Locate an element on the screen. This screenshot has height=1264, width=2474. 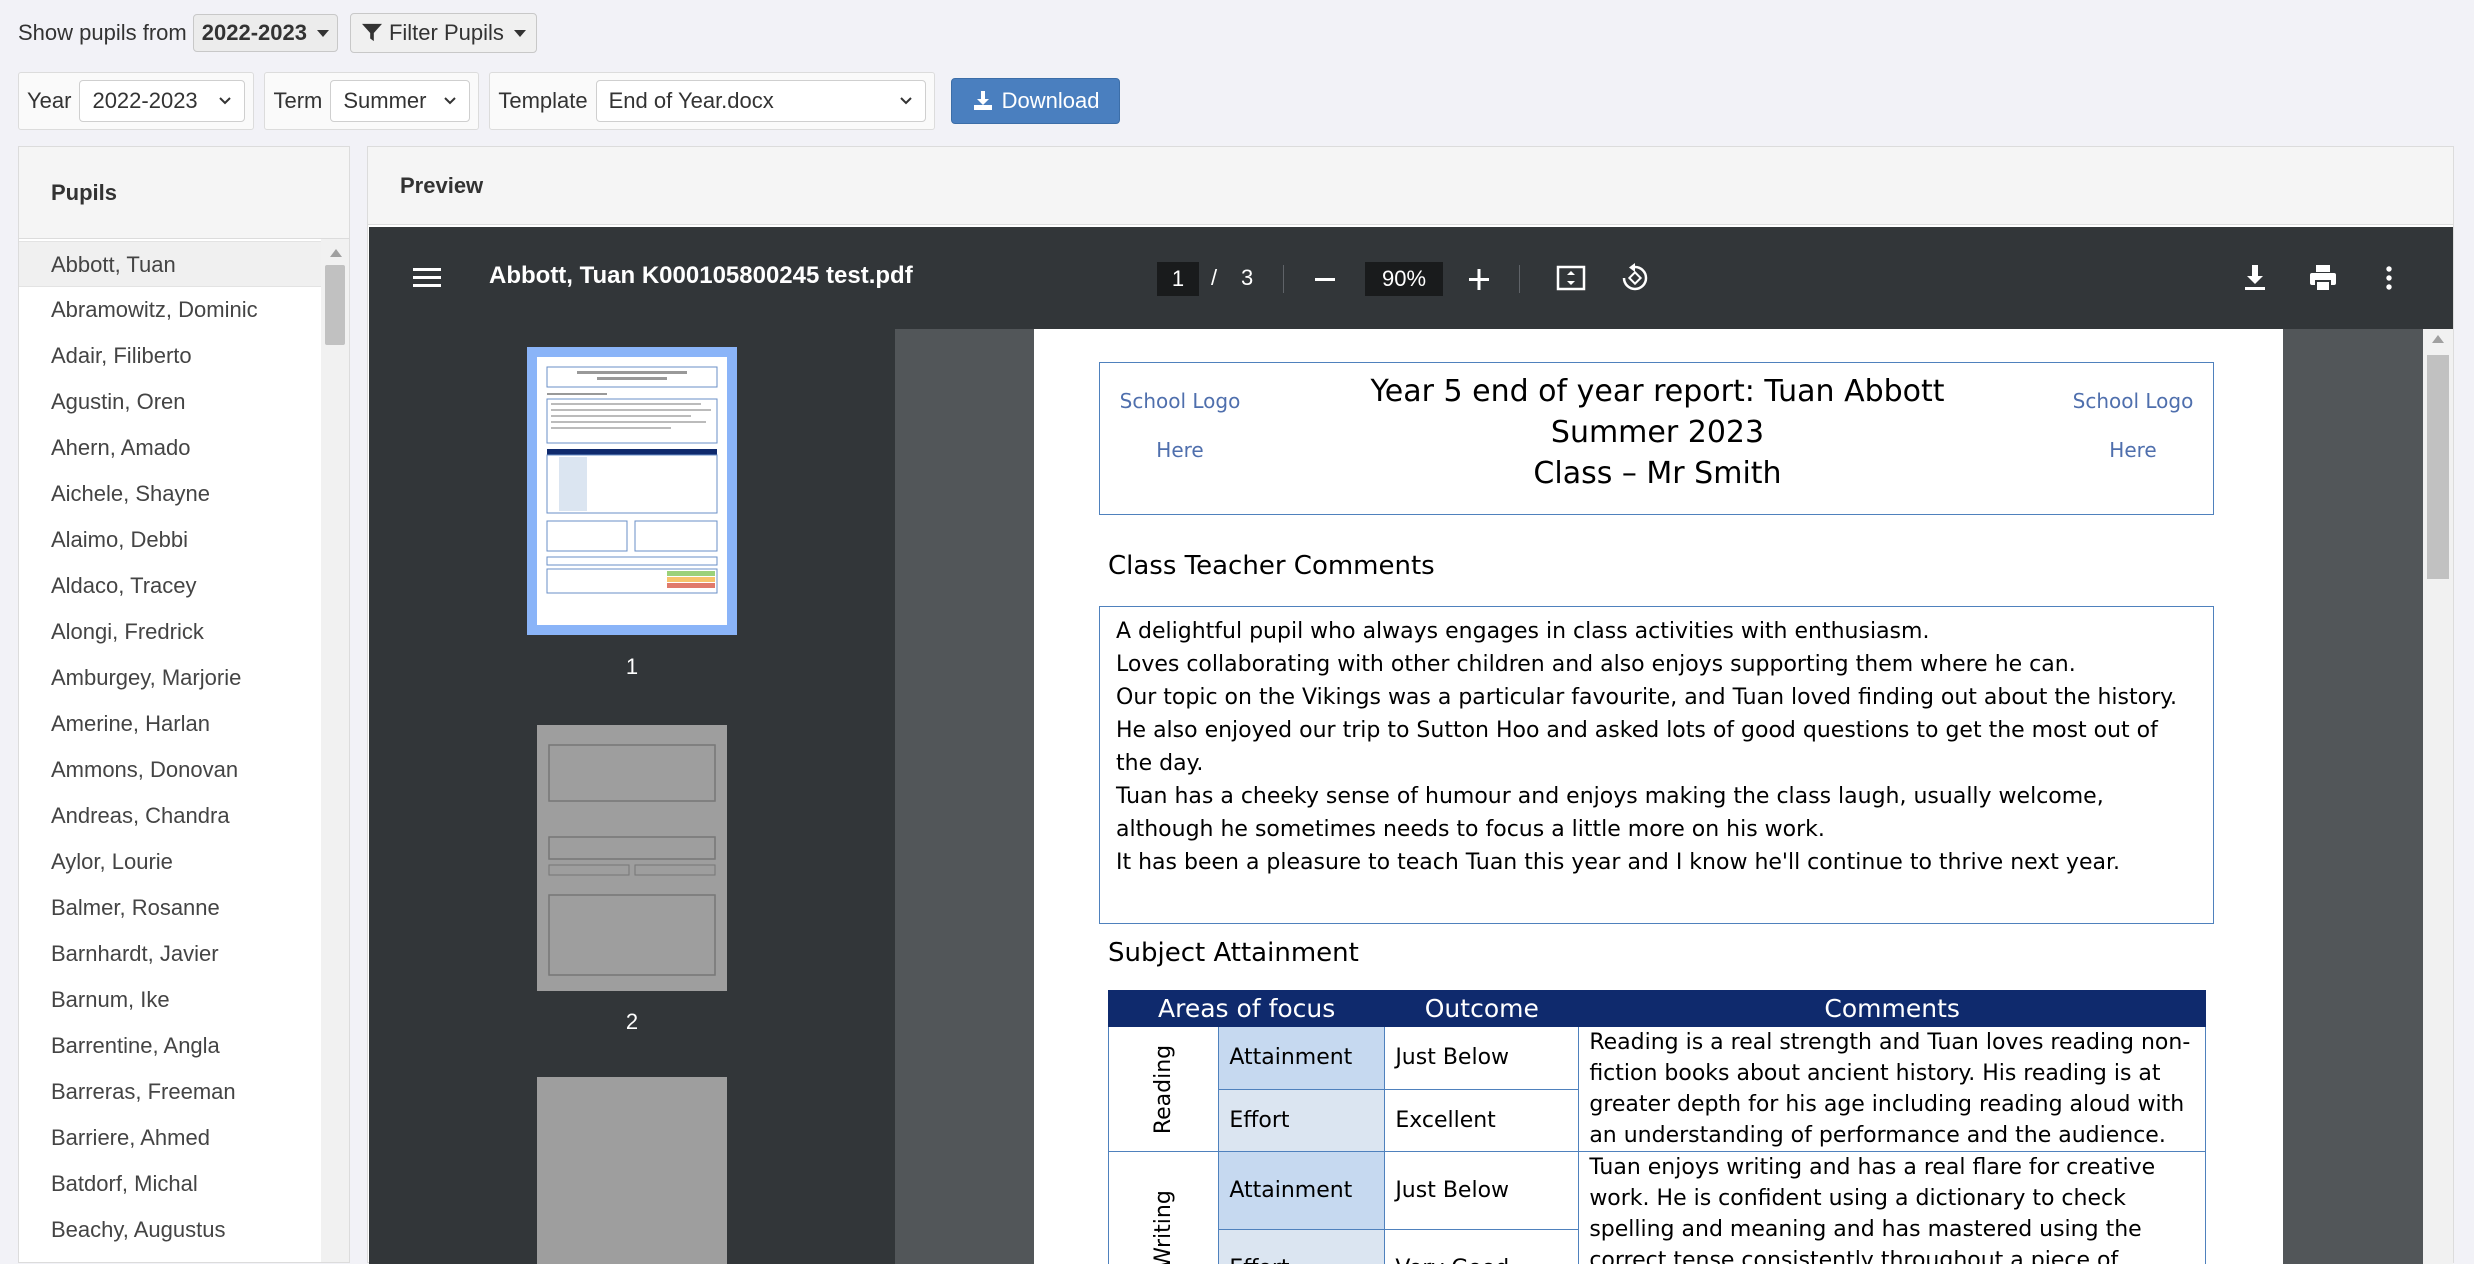
zoom-in-icon is located at coordinates (1479, 279).